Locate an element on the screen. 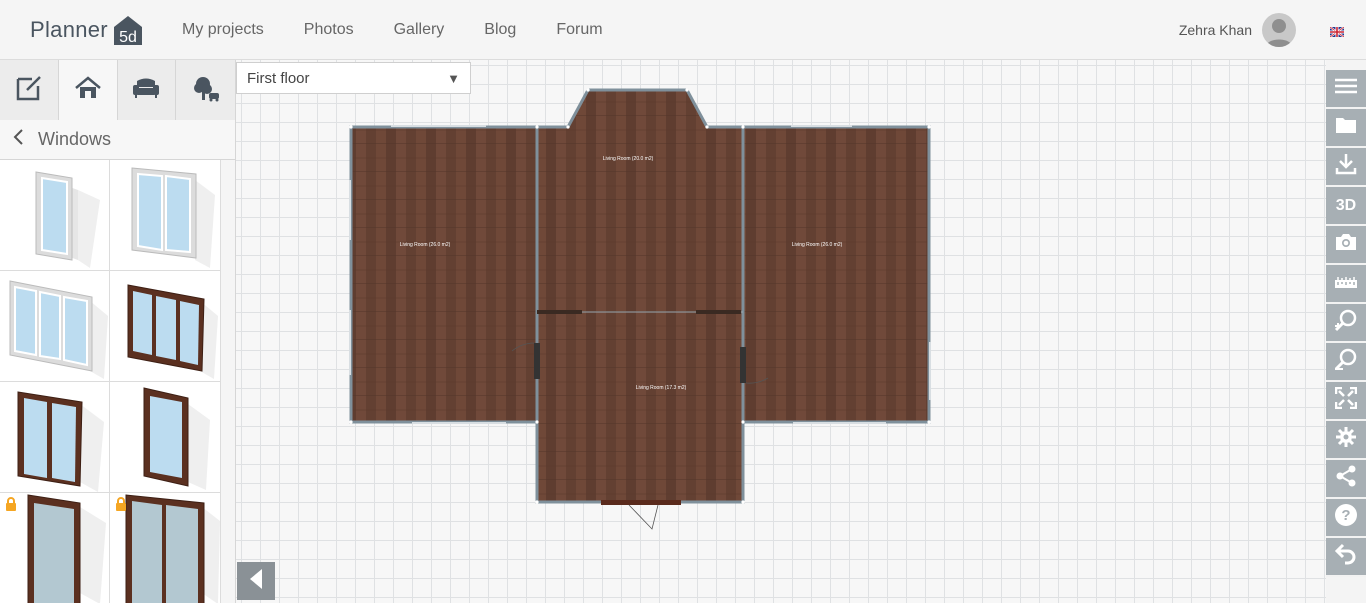  catalog-item-wood-double-window is located at coordinates (55, 437).